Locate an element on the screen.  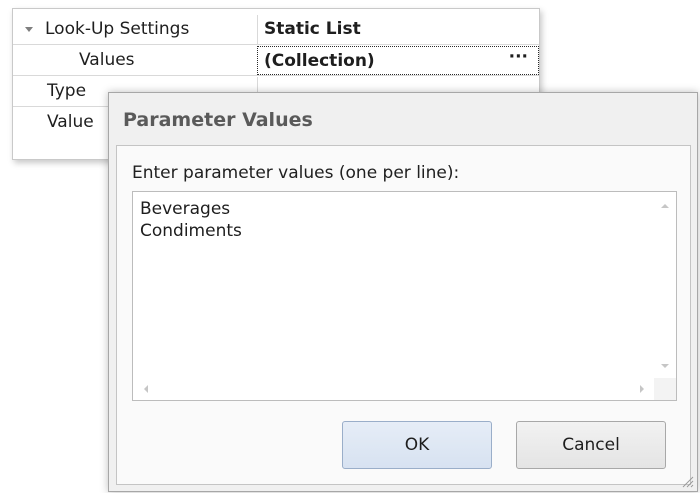
ok-button: OK is located at coordinates (417, 445).